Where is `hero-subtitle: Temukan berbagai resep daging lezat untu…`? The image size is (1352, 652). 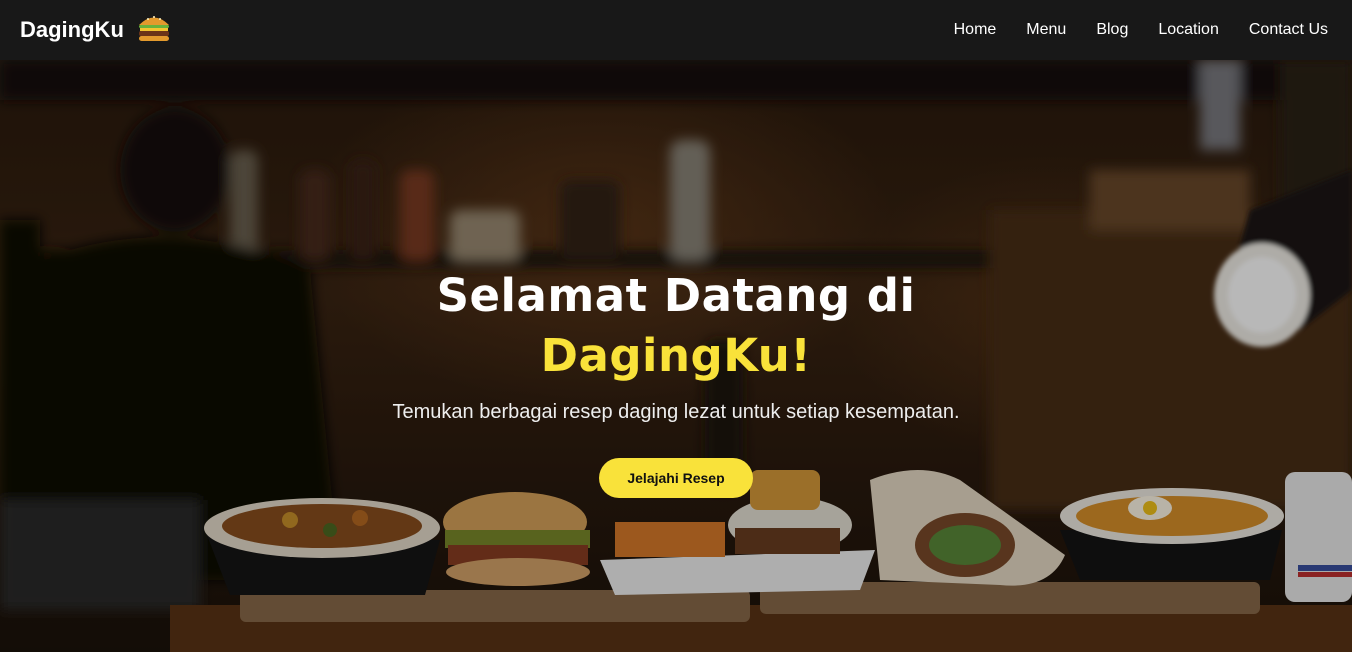
hero-subtitle: Temukan berbagai resep daging lezat untu… is located at coordinates (676, 412).